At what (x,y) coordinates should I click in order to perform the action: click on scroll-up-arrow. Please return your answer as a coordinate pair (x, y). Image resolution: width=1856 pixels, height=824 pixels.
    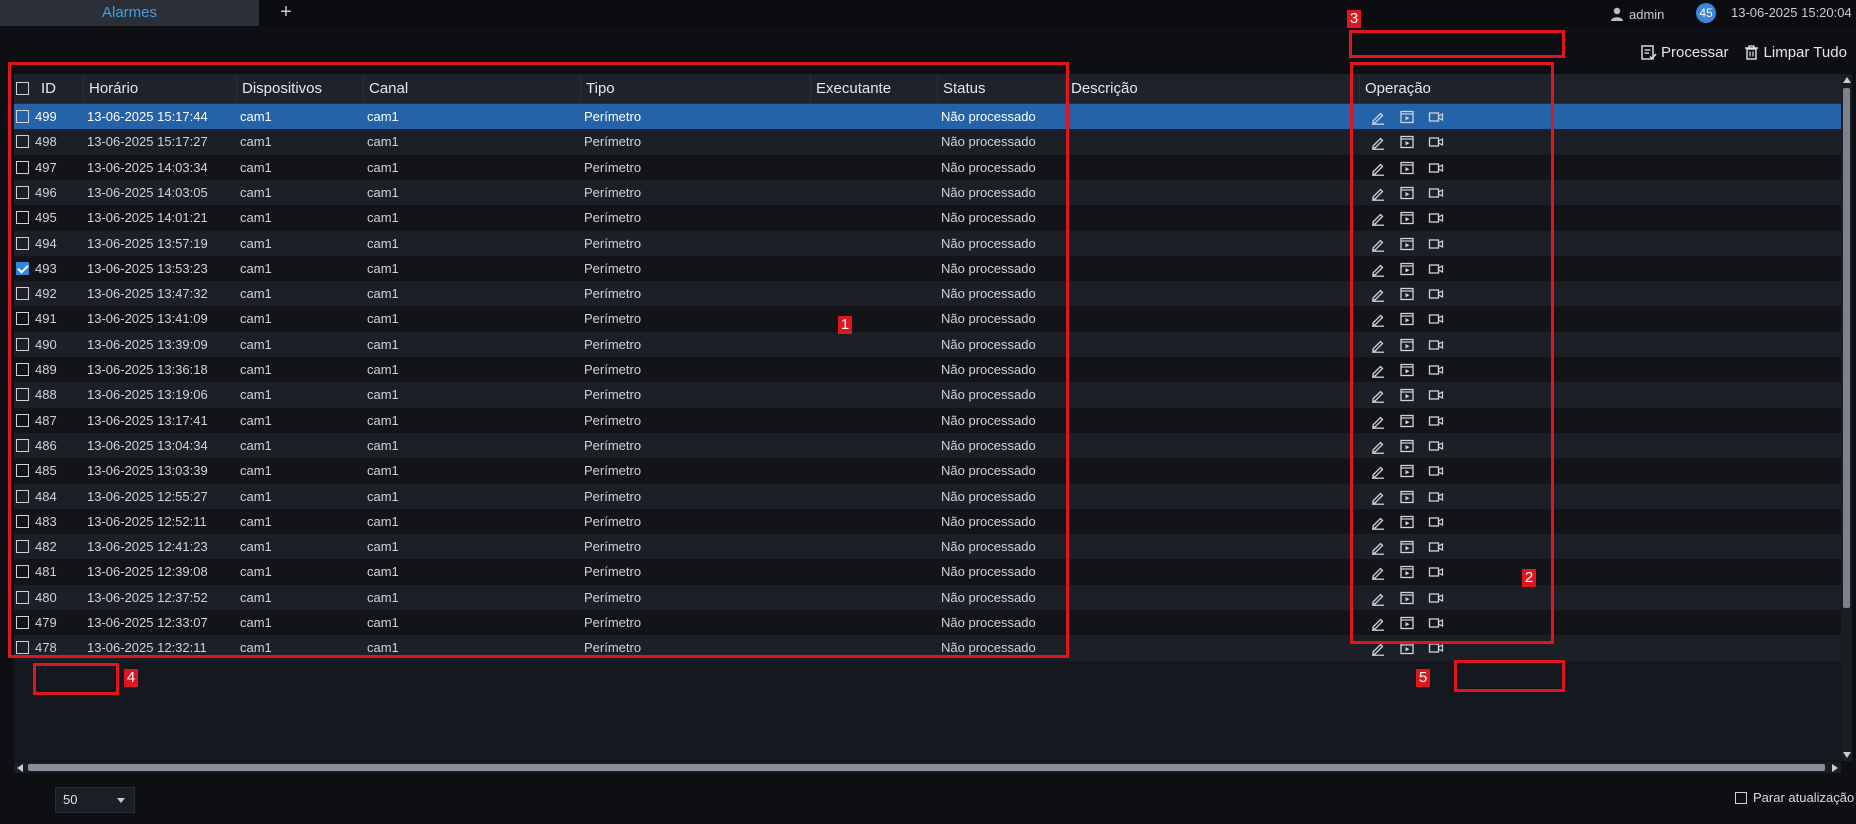
    Looking at the image, I should click on (1847, 80).